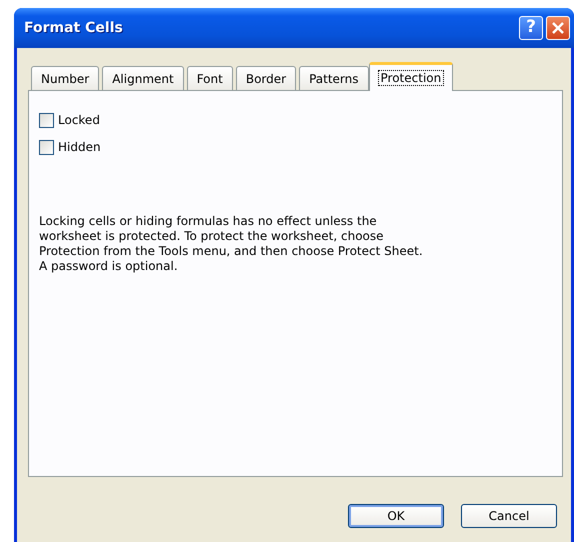 This screenshot has height=542, width=574. Describe the element at coordinates (266, 78) in the screenshot. I see `tab: Border` at that location.